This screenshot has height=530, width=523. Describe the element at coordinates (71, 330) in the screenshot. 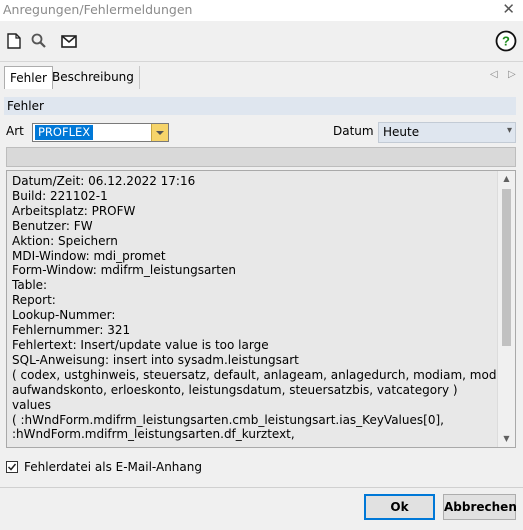

I see `error-text-line: Fehlernummer: 321` at that location.